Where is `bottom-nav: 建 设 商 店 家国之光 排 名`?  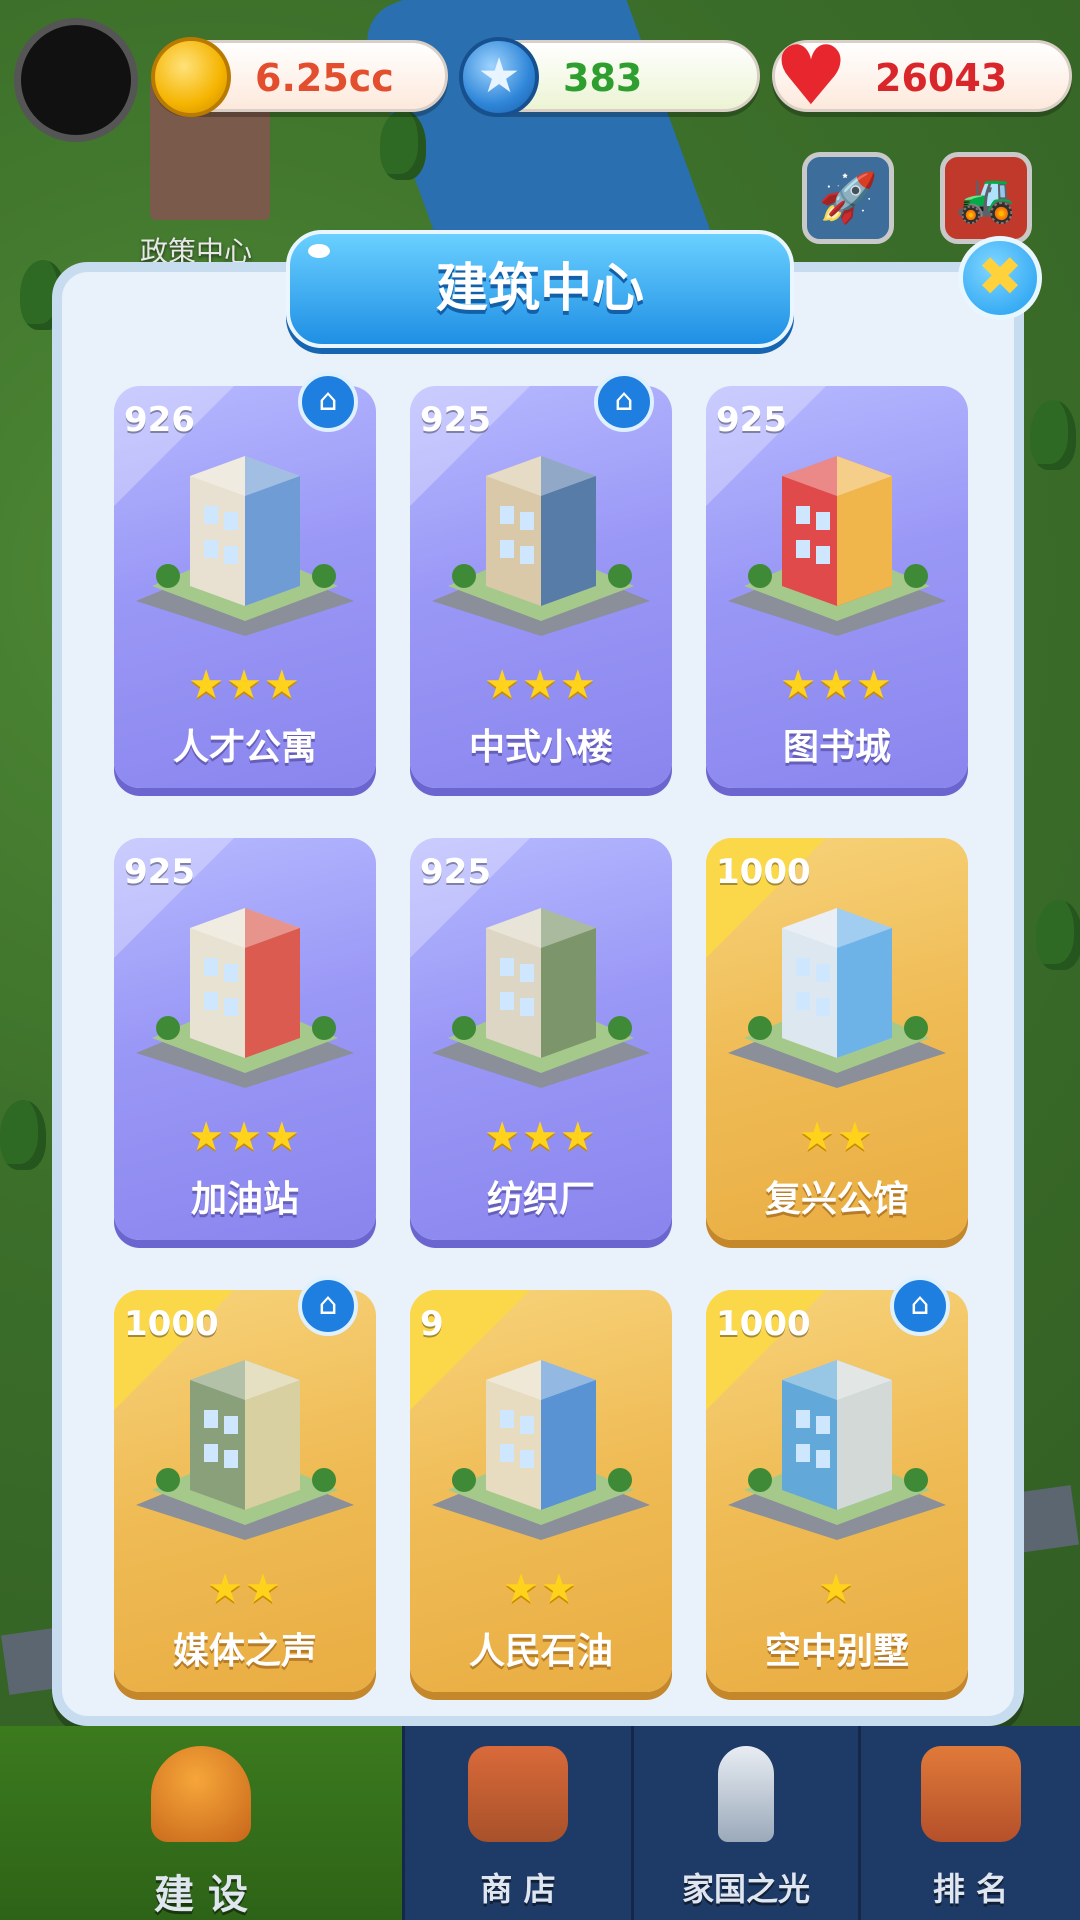
bottom-nav: 建 设 商 店 家国之光 排 名 is located at coordinates (540, 1823).